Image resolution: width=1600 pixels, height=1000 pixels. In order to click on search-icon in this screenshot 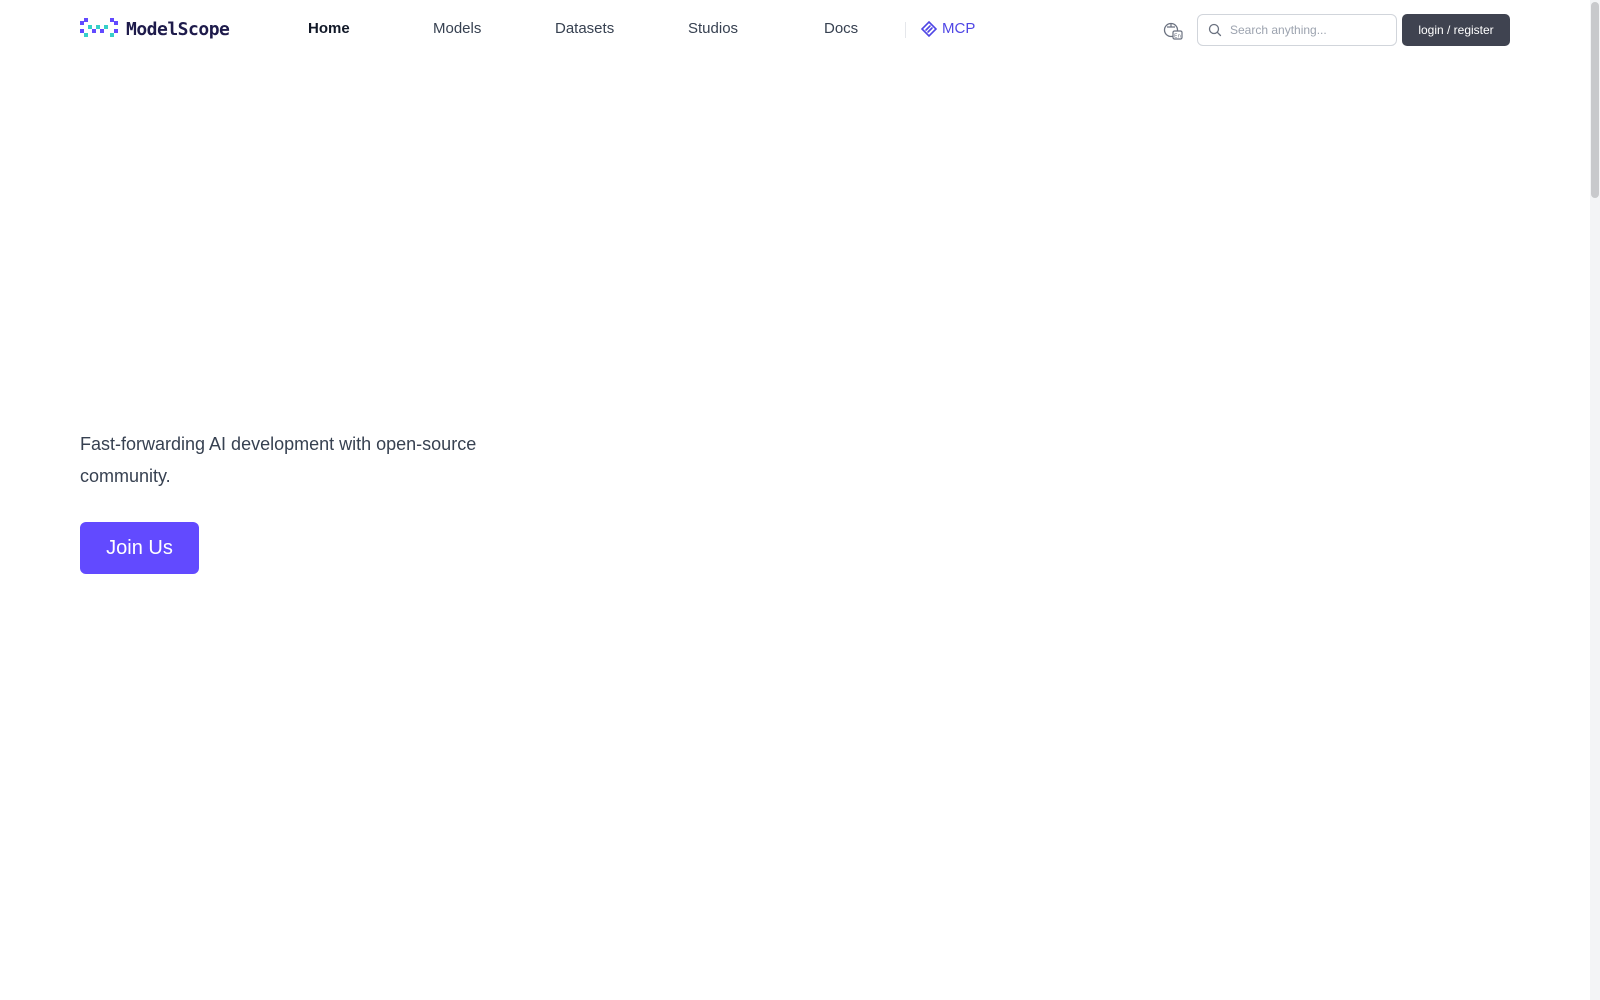, I will do `click(1215, 30)`.